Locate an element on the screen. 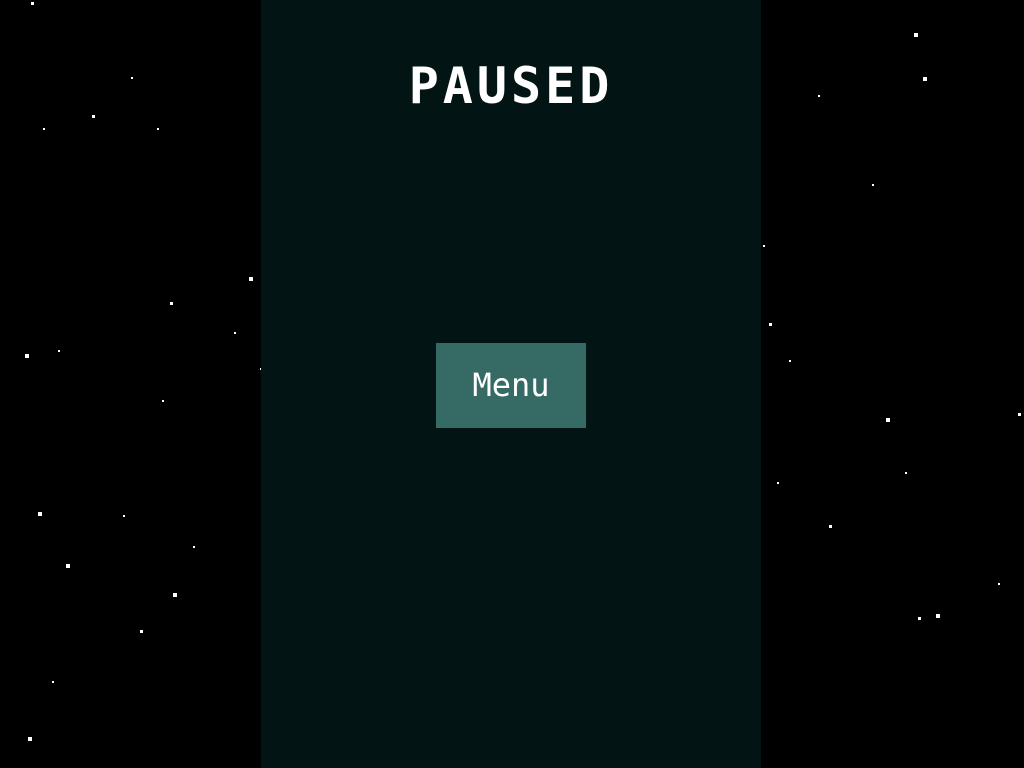 The width and height of the screenshot is (1024, 768). pause-title: PAUSED is located at coordinates (511, 86).